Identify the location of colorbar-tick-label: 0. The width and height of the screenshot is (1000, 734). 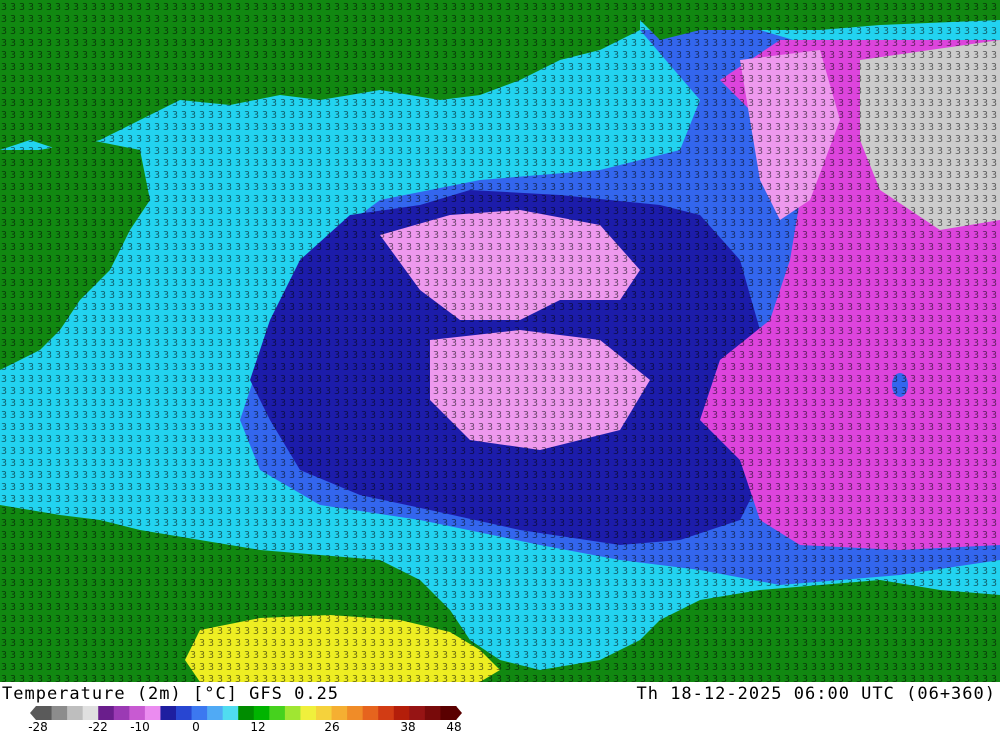
(196, 727).